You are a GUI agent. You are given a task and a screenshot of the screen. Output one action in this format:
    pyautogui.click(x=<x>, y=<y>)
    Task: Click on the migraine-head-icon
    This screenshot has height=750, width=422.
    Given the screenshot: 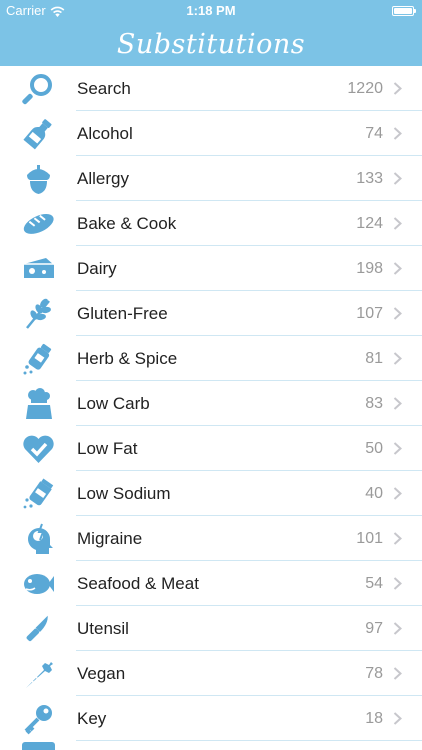 What is the action you would take?
    pyautogui.click(x=38, y=538)
    